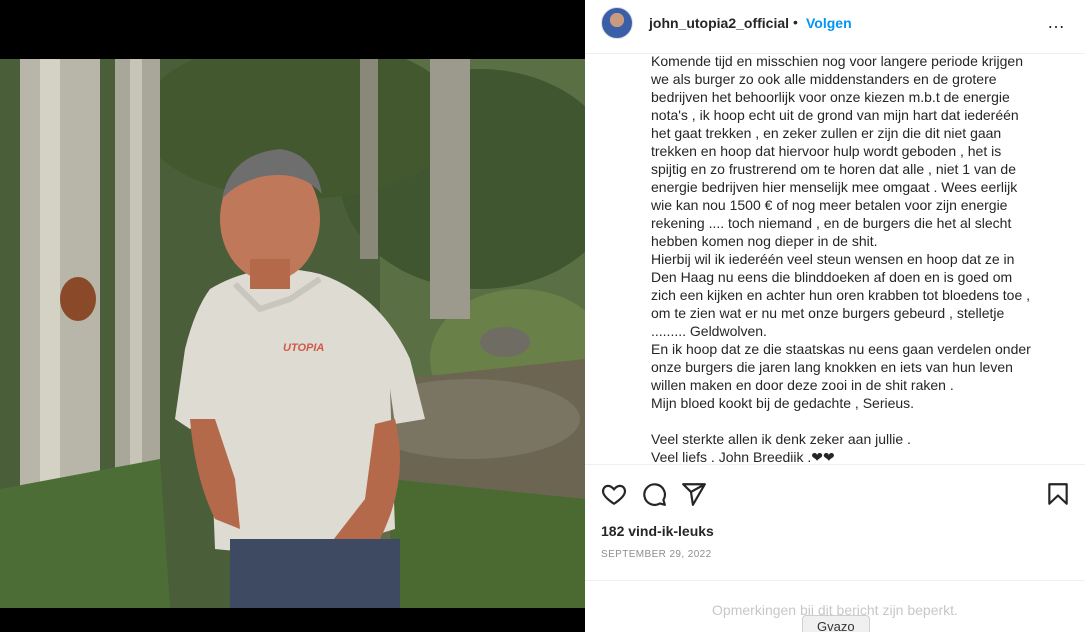  What do you see at coordinates (829, 23) in the screenshot?
I see `follow-button: Volgen` at bounding box center [829, 23].